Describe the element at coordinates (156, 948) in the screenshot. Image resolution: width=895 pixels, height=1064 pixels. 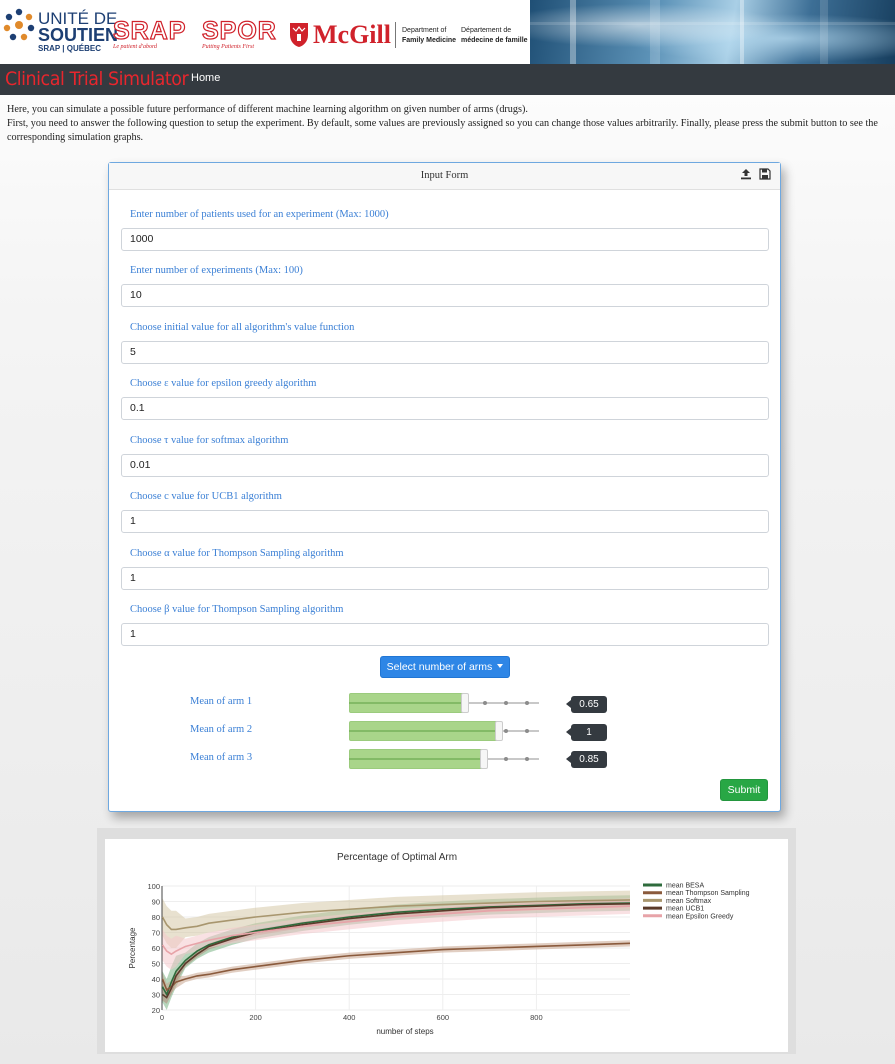
I see `y-tick-label: 60` at that location.